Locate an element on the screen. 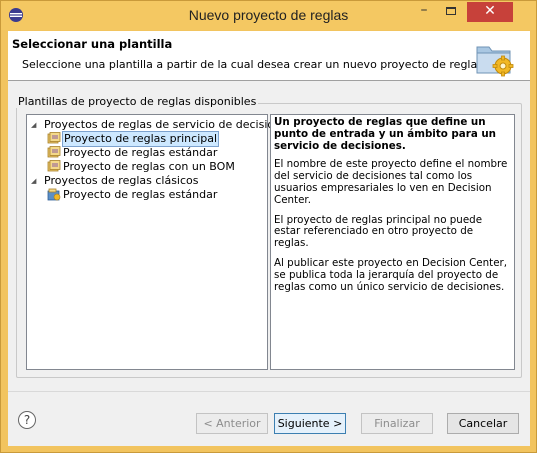  tree-item-label: Proyecto de reglas principal is located at coordinates (141, 139).